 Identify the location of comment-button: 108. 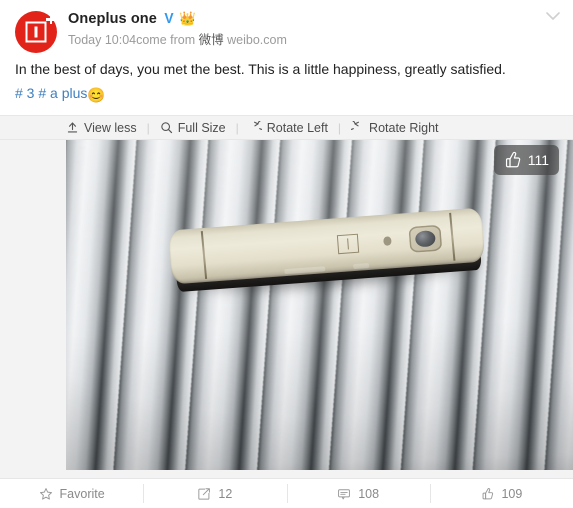
(358, 493).